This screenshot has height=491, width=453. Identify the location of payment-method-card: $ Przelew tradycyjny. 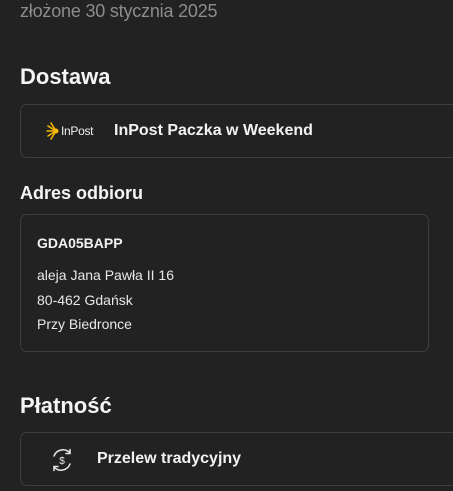
(236, 459).